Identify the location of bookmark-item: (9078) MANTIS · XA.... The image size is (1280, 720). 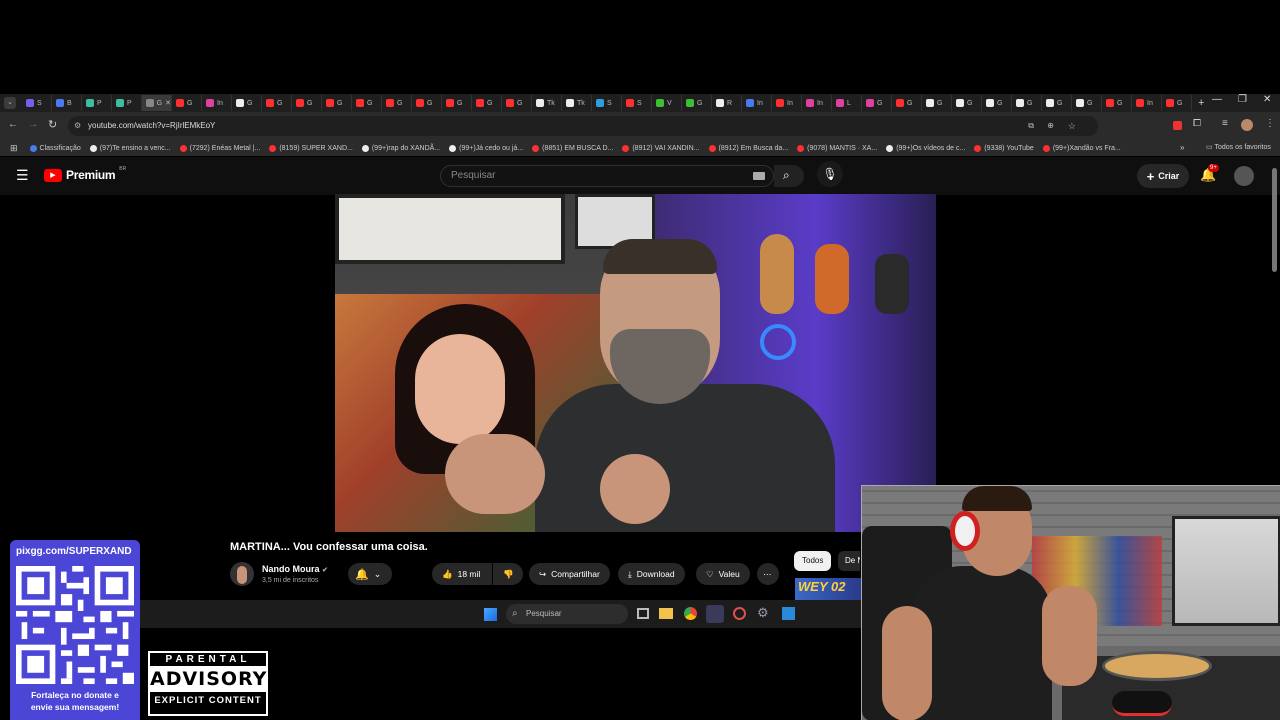
(837, 148).